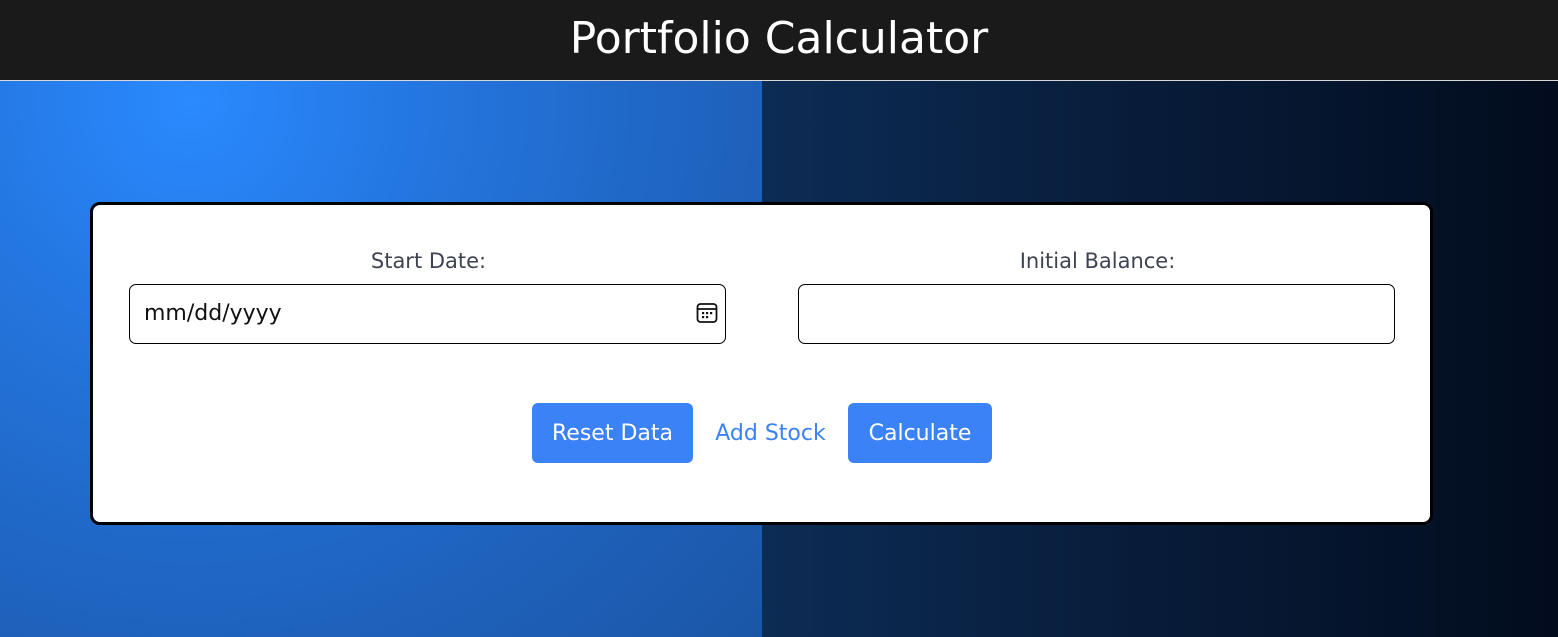 The image size is (1558, 637). What do you see at coordinates (707, 313) in the screenshot?
I see `calendar-icon` at bounding box center [707, 313].